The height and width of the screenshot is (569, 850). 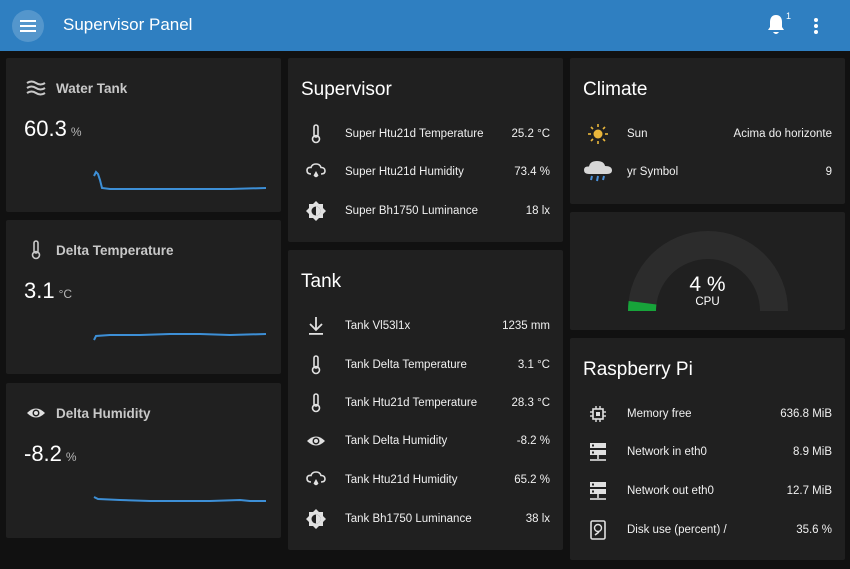 What do you see at coordinates (659, 414) in the screenshot?
I see `entity-label: Memory free` at bounding box center [659, 414].